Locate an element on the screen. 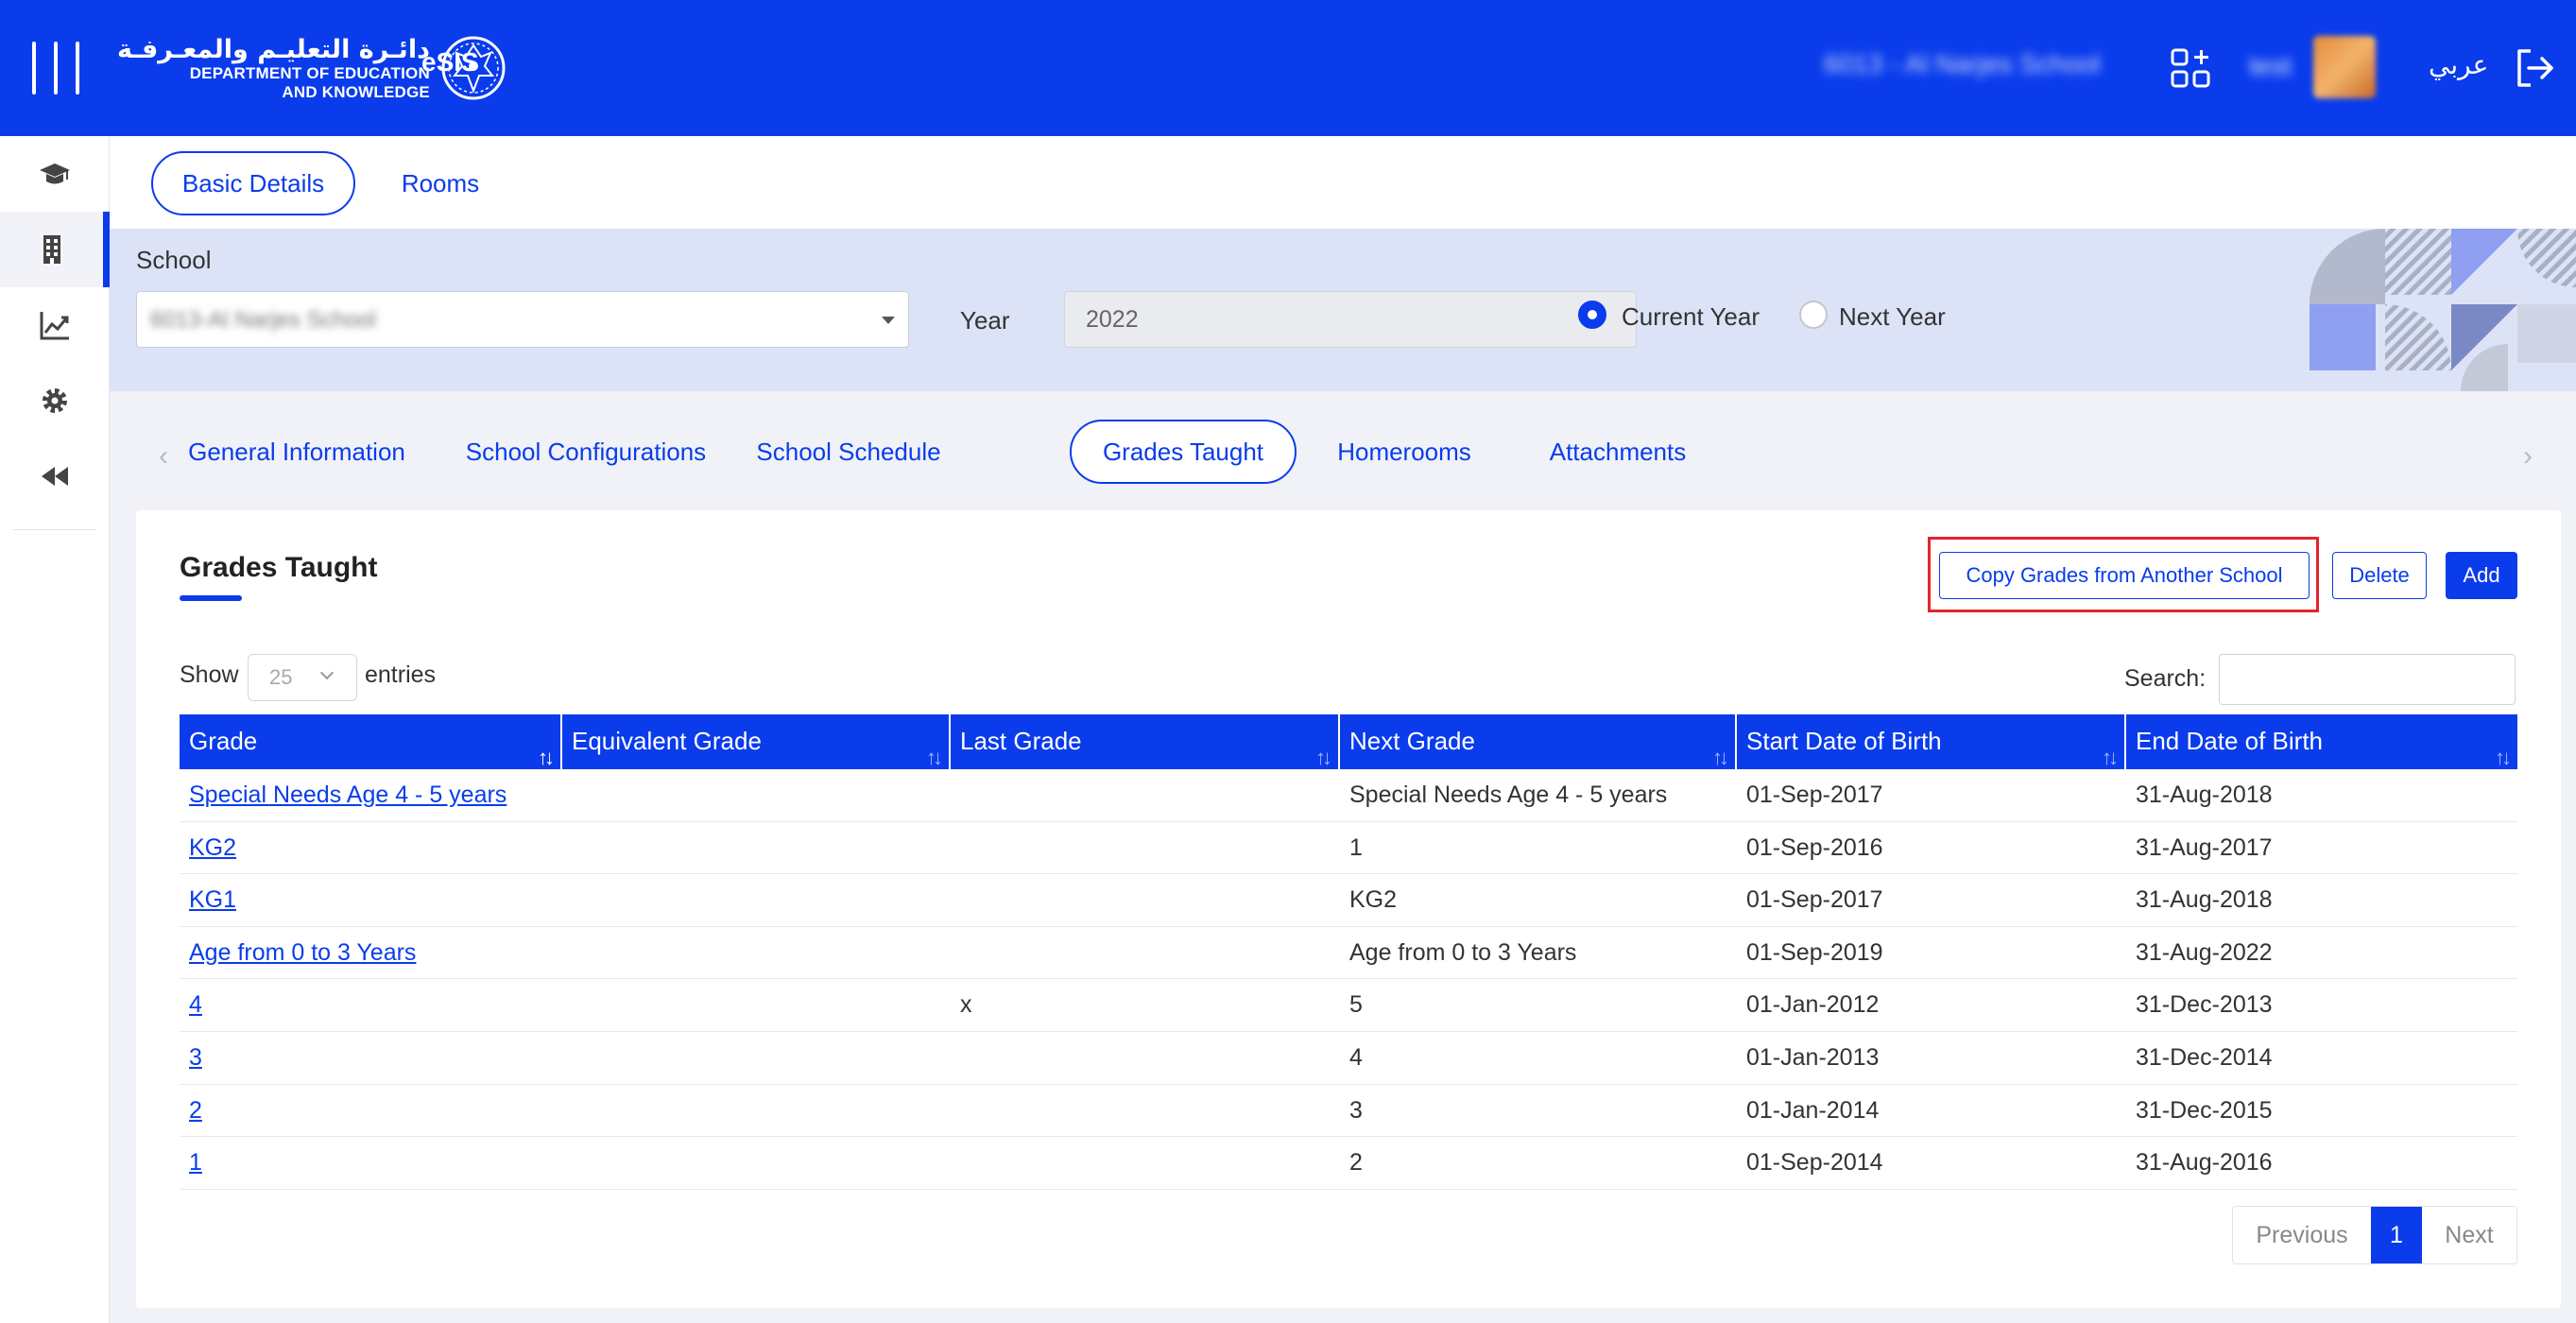 The width and height of the screenshot is (2576, 1323). radio-current-year-label: Current Year is located at coordinates (1691, 317).